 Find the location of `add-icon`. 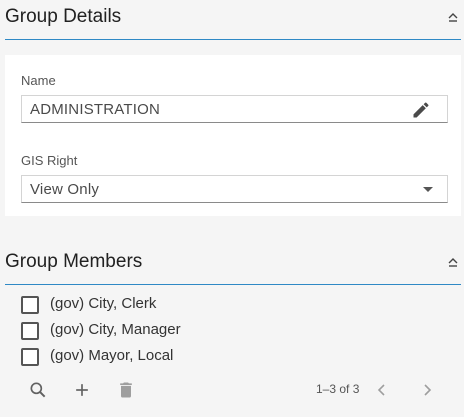

add-icon is located at coordinates (82, 390).